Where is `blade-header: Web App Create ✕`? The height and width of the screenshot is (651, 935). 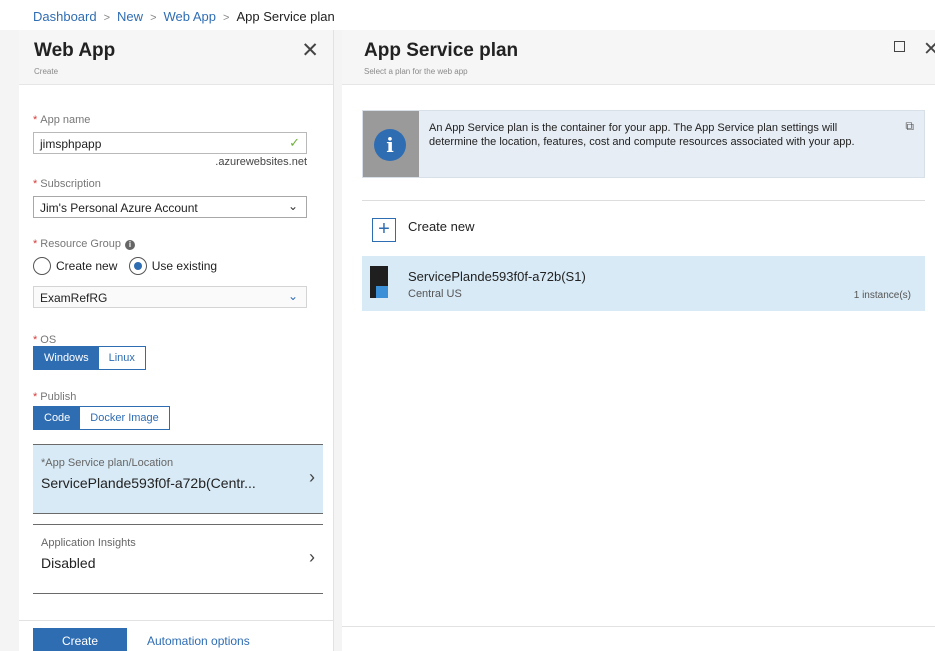 blade-header: Web App Create ✕ is located at coordinates (176, 57).